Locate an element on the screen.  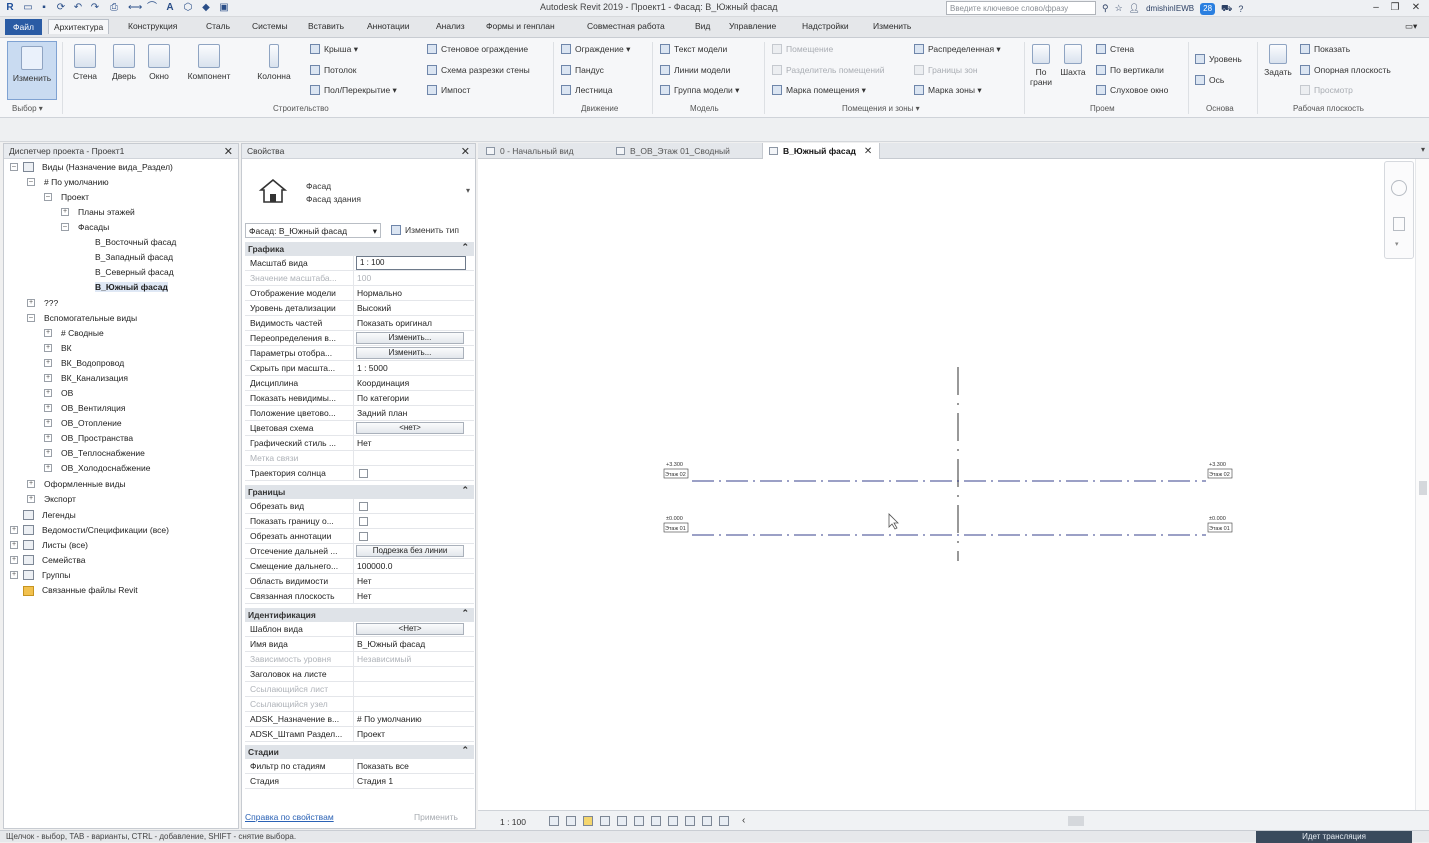
vertical-opening-button: По вертикали is located at coordinates (1130, 70).